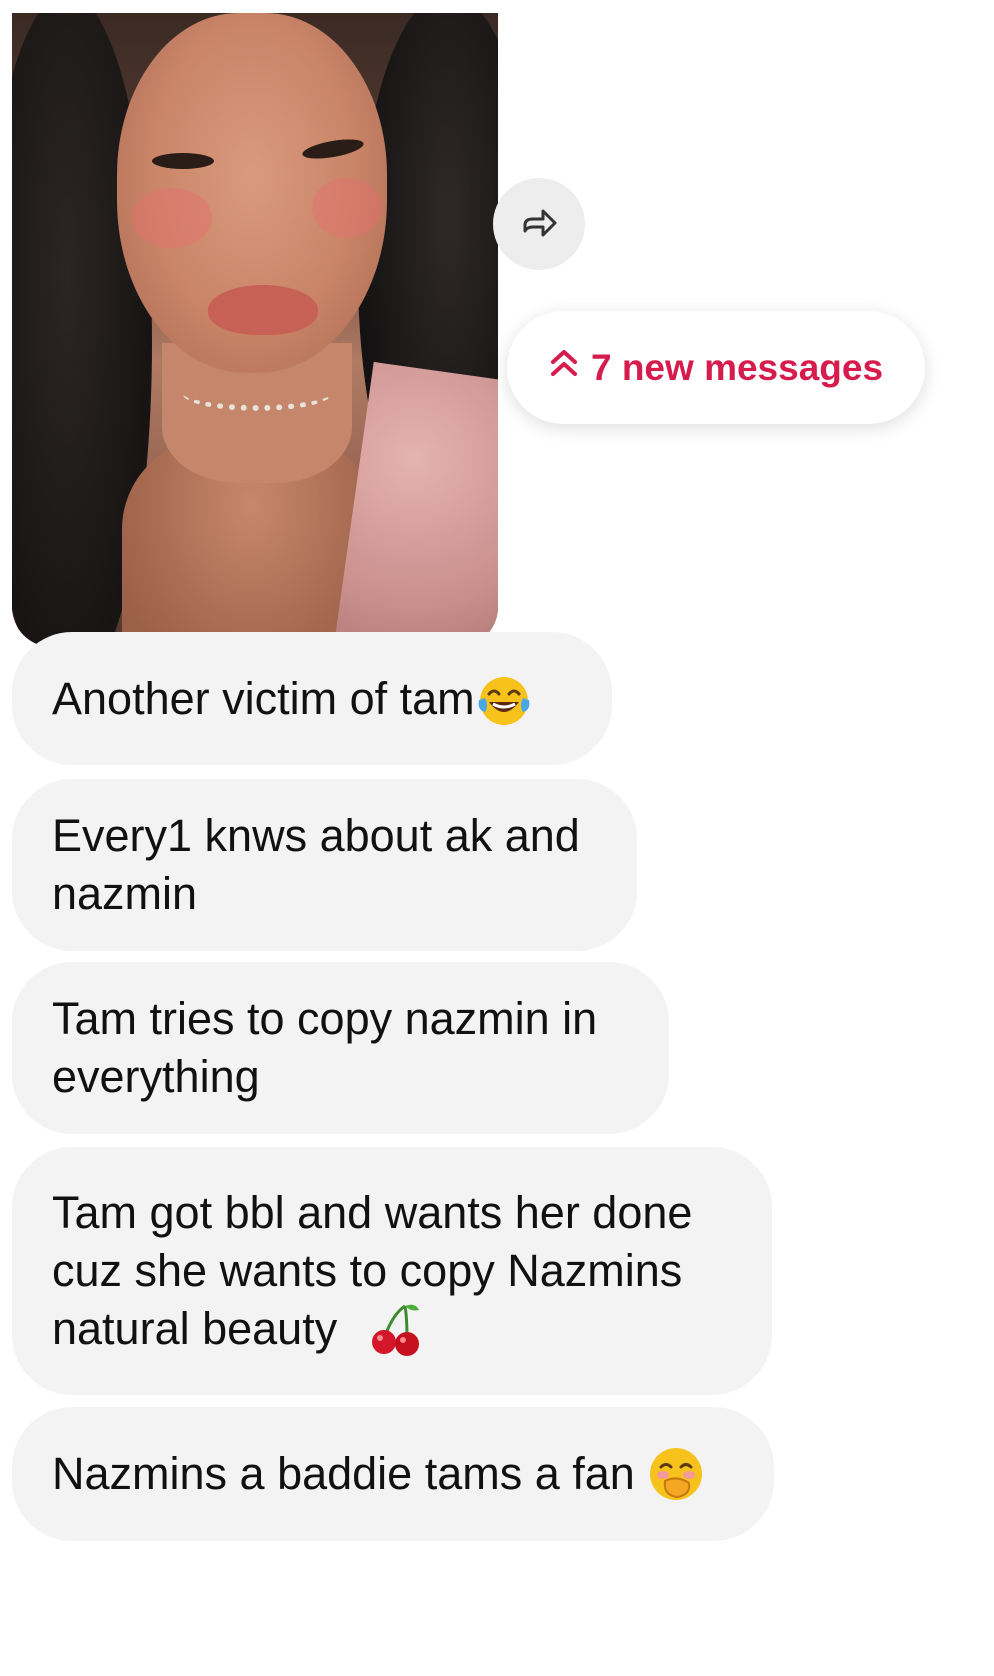  I want to click on message-text: Tam tries to copy nazmin in everything, so click(325, 1047).